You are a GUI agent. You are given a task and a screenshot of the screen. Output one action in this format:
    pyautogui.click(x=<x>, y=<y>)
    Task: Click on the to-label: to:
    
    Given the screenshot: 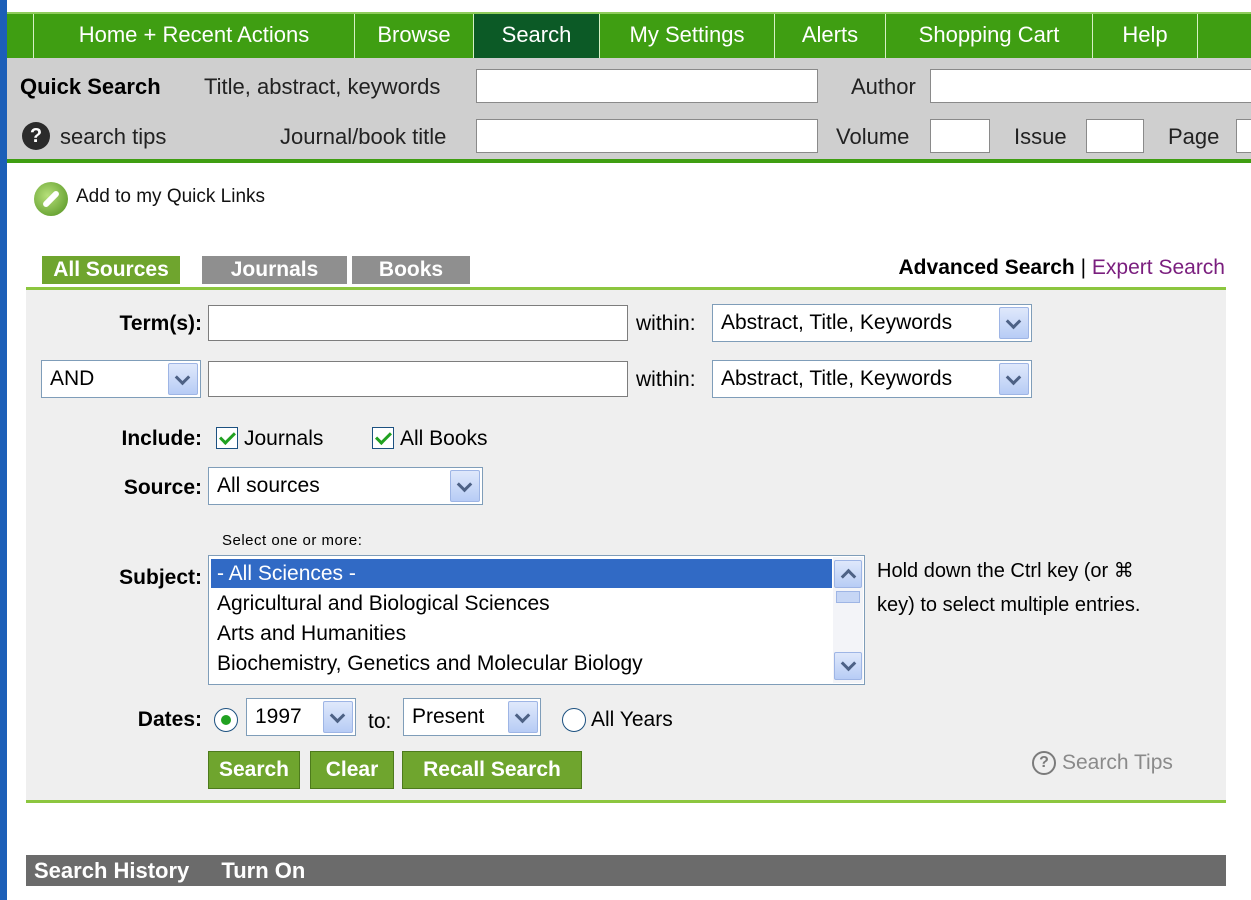 What is the action you would take?
    pyautogui.click(x=380, y=721)
    